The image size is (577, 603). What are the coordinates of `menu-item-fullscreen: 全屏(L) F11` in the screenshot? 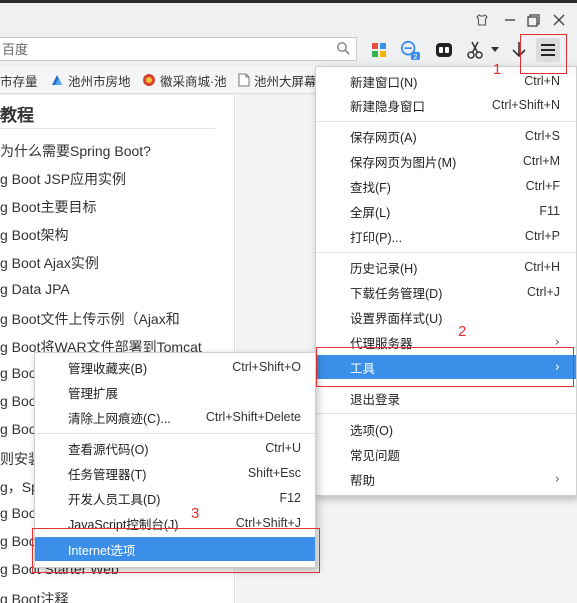 It's located at (446, 211).